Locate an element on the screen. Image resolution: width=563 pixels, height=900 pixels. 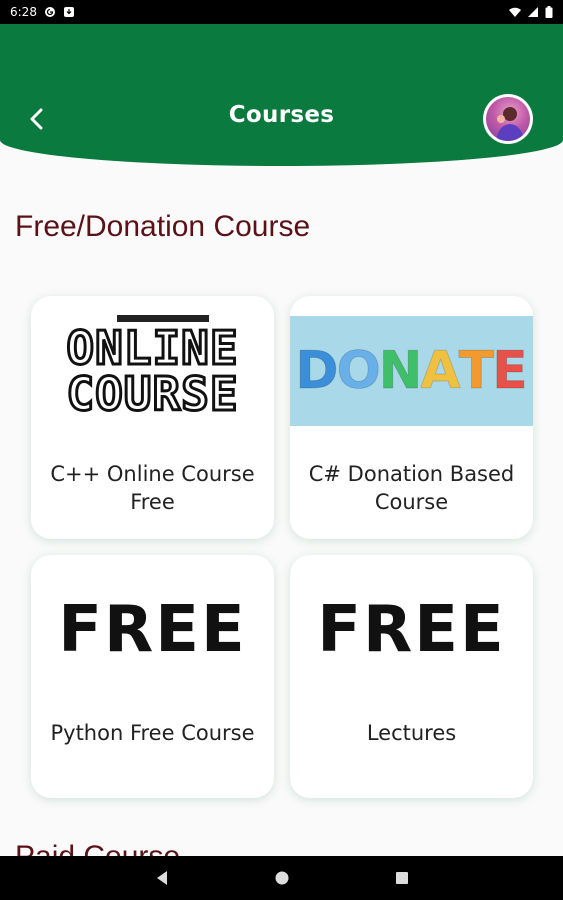
nav-recents-button is located at coordinates (402, 878).